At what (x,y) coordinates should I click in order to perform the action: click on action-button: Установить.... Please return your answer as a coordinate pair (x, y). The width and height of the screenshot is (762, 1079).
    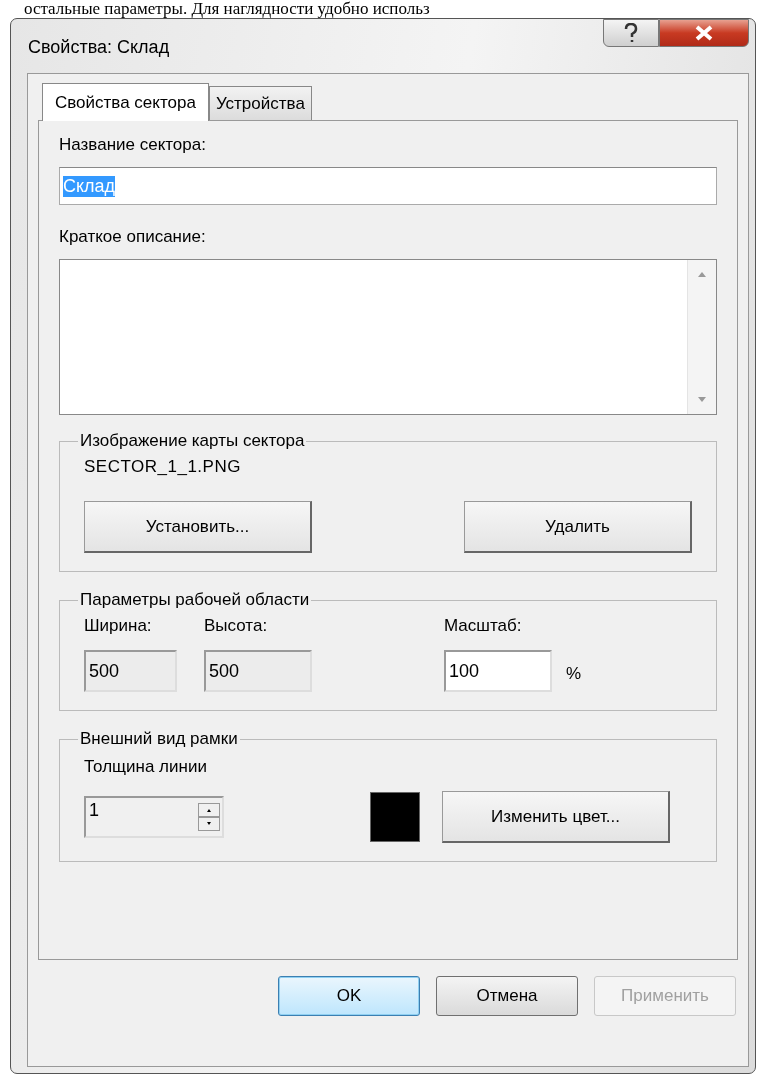
    Looking at the image, I should click on (198, 527).